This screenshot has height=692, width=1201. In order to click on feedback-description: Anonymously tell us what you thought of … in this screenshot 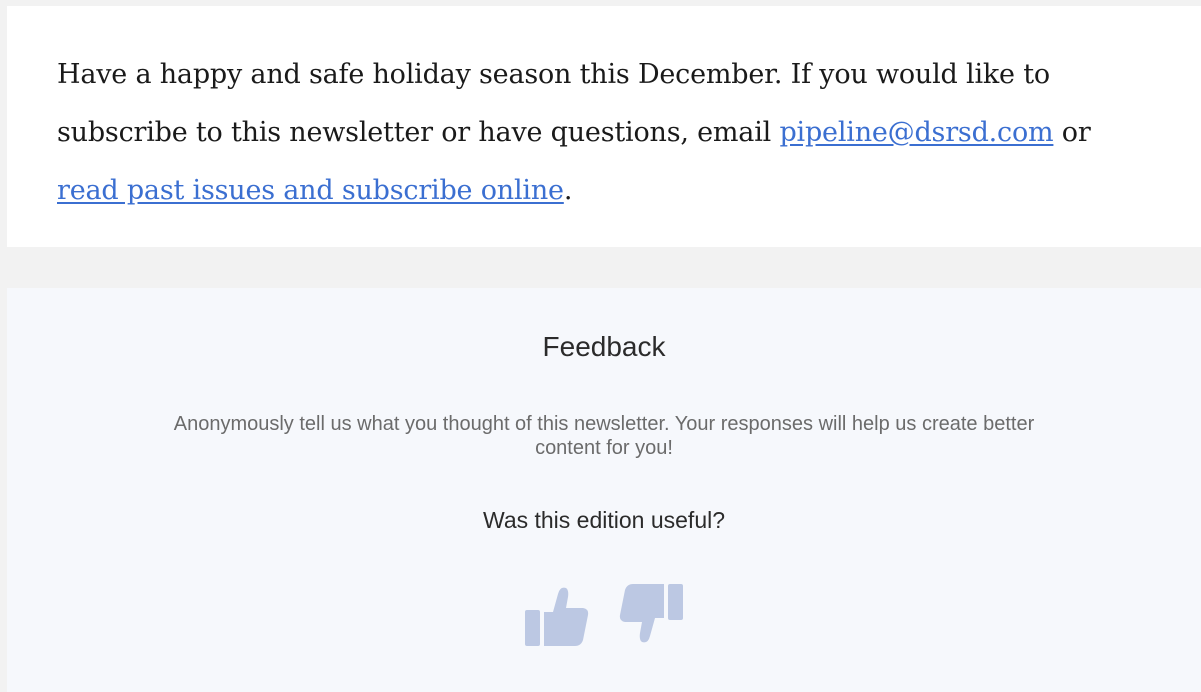, I will do `click(604, 436)`.